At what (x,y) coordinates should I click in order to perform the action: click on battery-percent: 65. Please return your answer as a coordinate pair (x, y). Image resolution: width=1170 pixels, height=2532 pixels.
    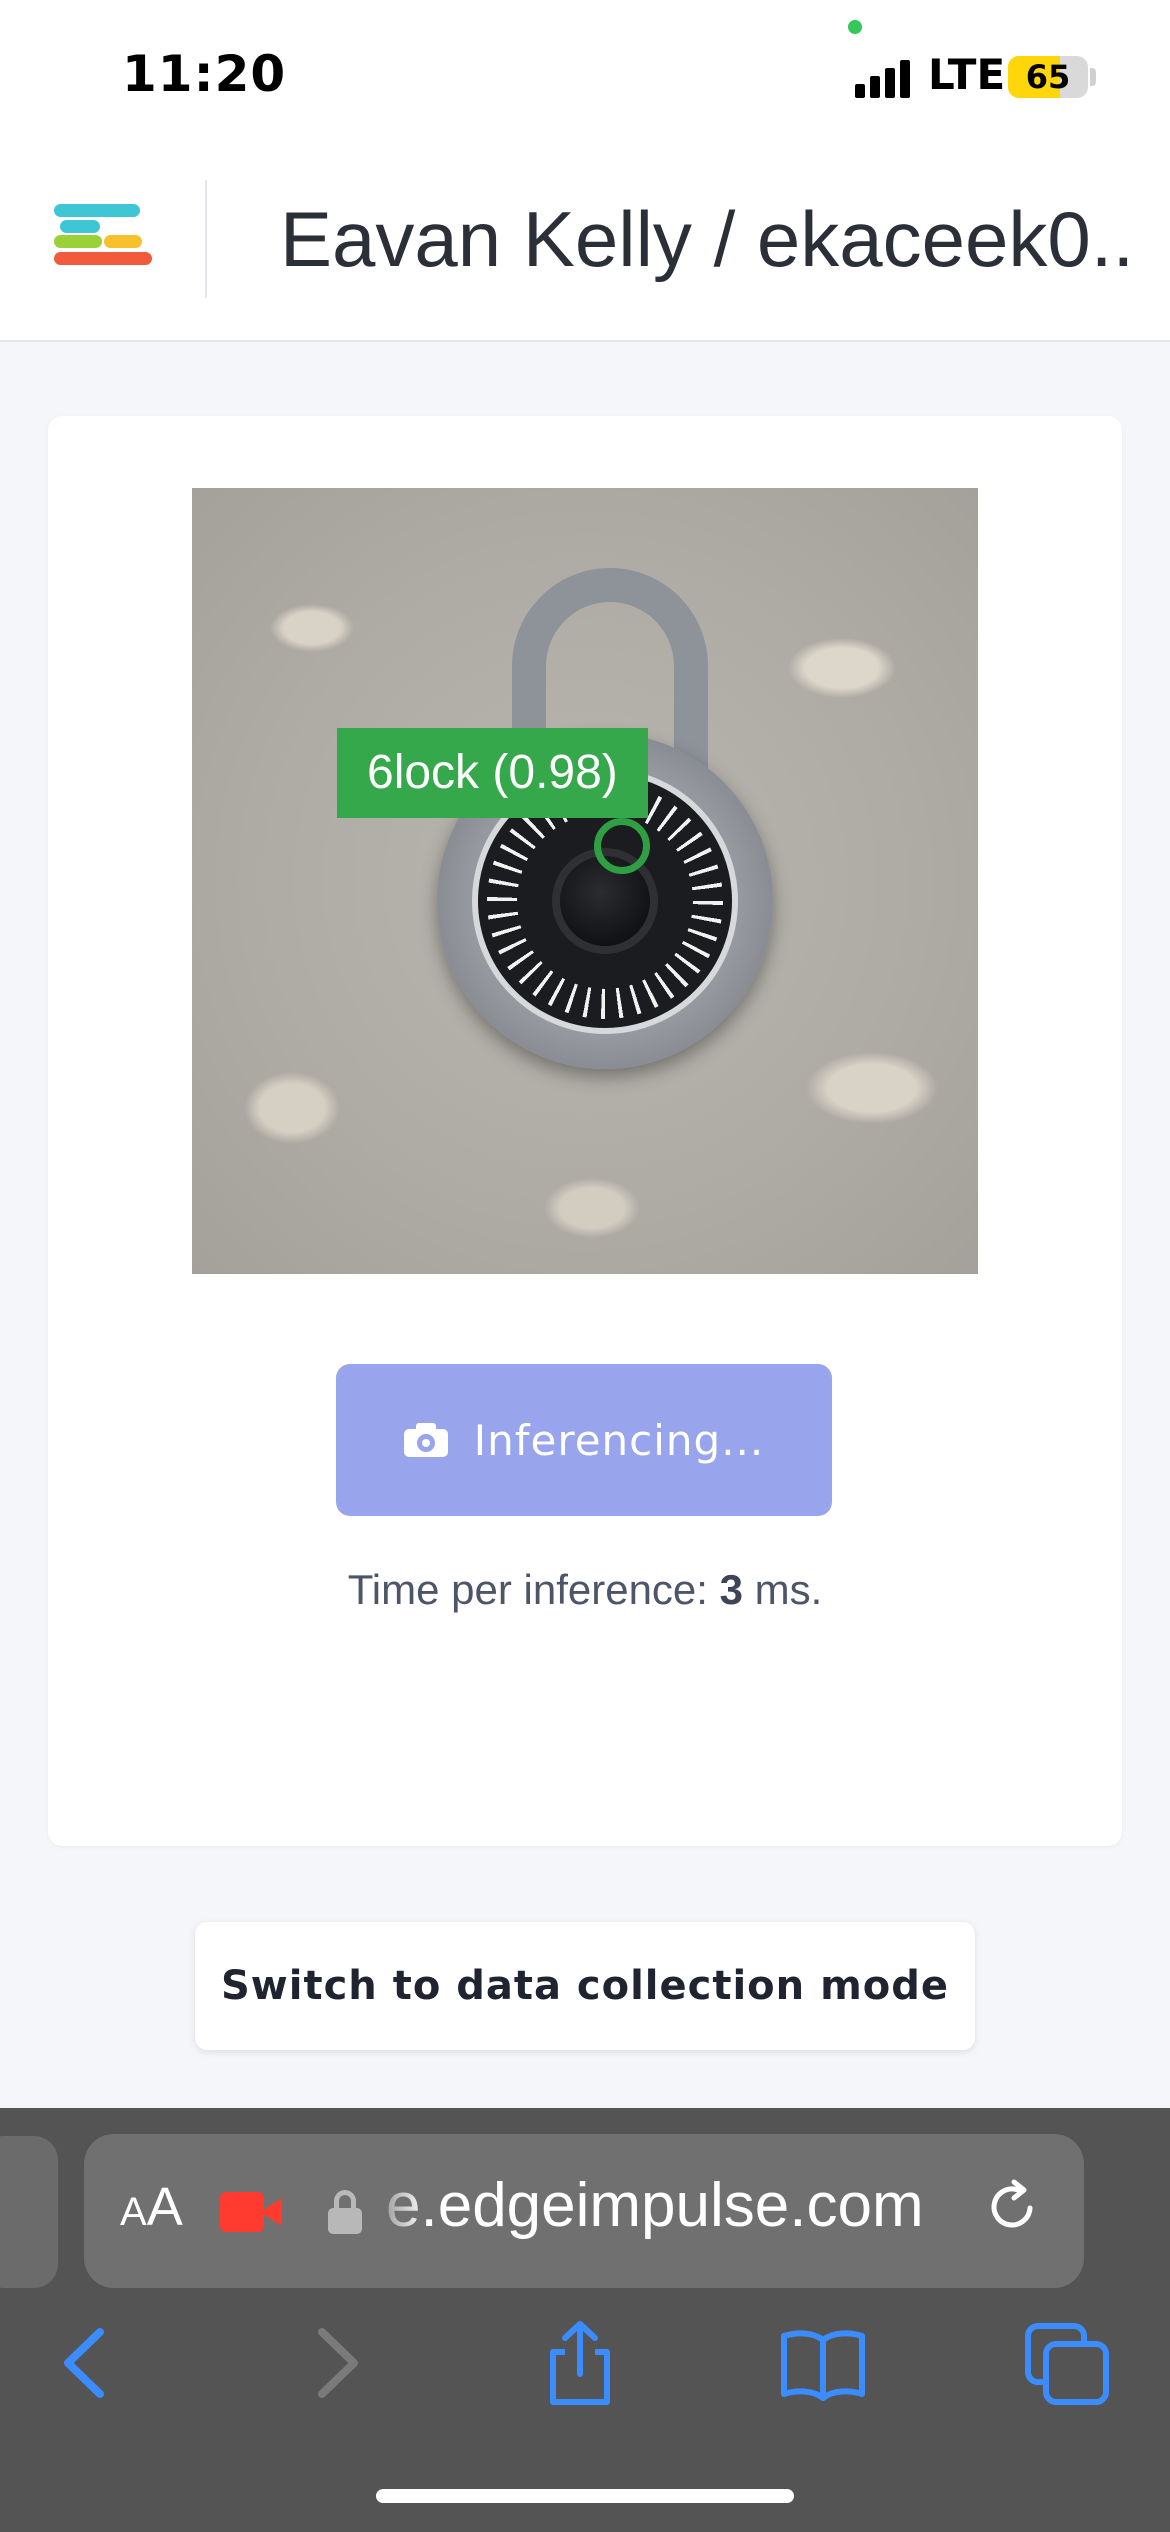
    Looking at the image, I should click on (1048, 77).